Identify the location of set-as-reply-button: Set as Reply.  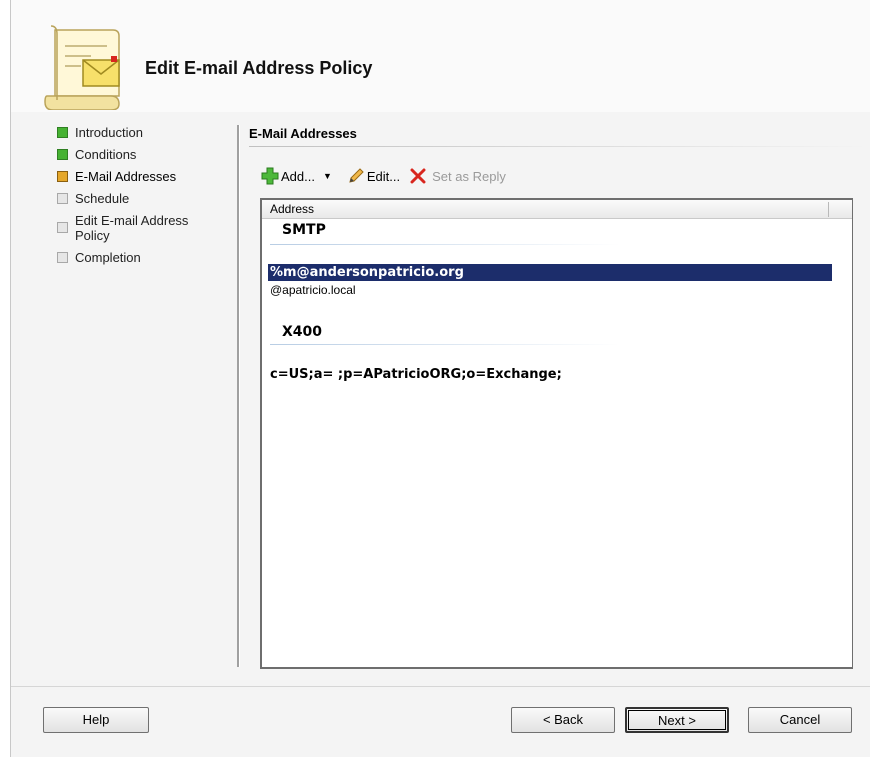
(458, 176).